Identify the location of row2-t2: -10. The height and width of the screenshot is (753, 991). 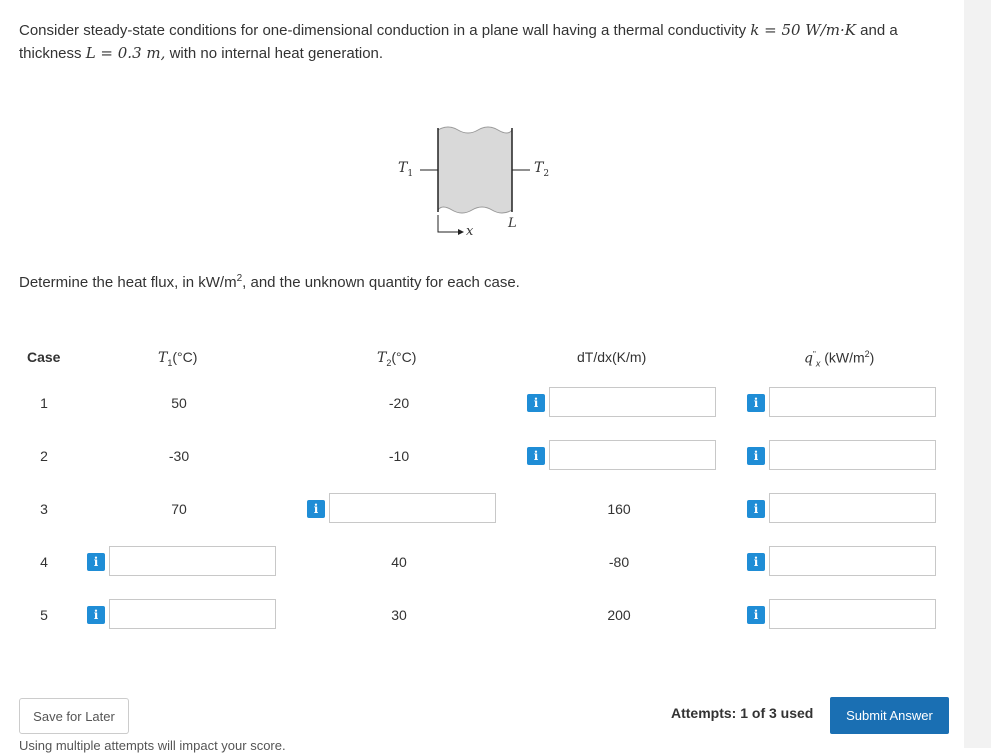
(399, 456).